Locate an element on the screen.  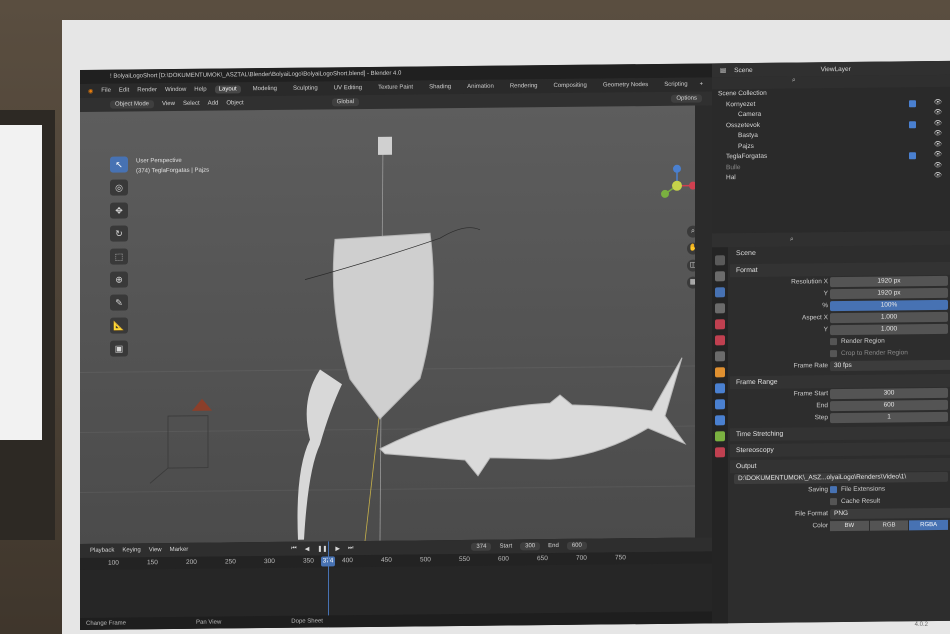
ortho-grid-icon: ▦ is located at coordinates (691, 282).